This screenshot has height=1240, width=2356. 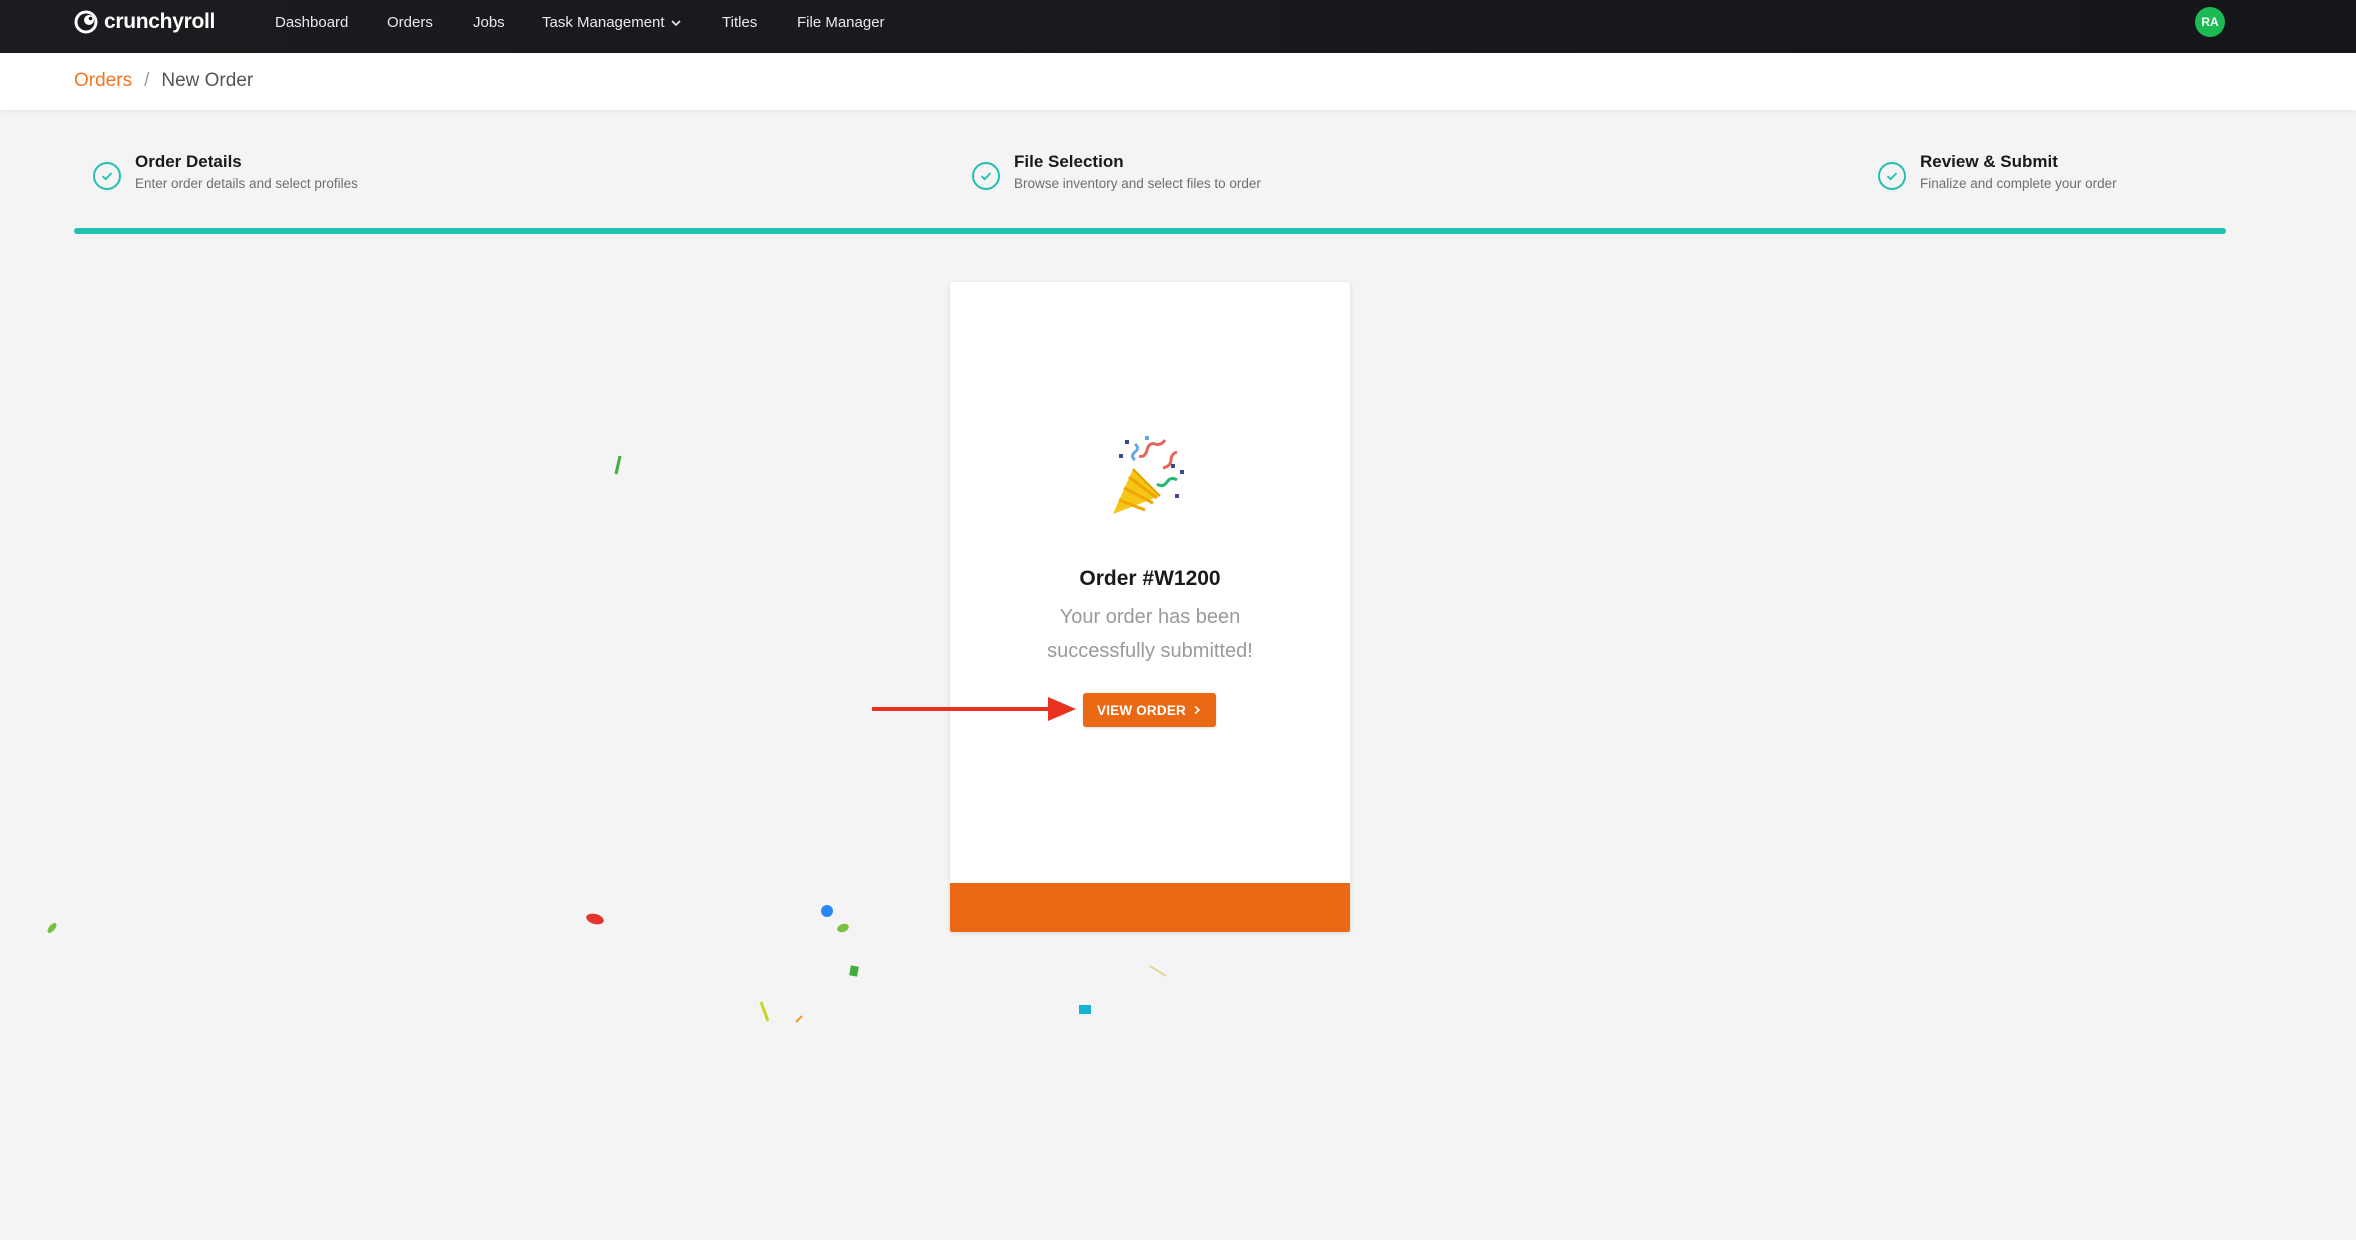 I want to click on nav-titles: Titles, so click(x=739, y=23).